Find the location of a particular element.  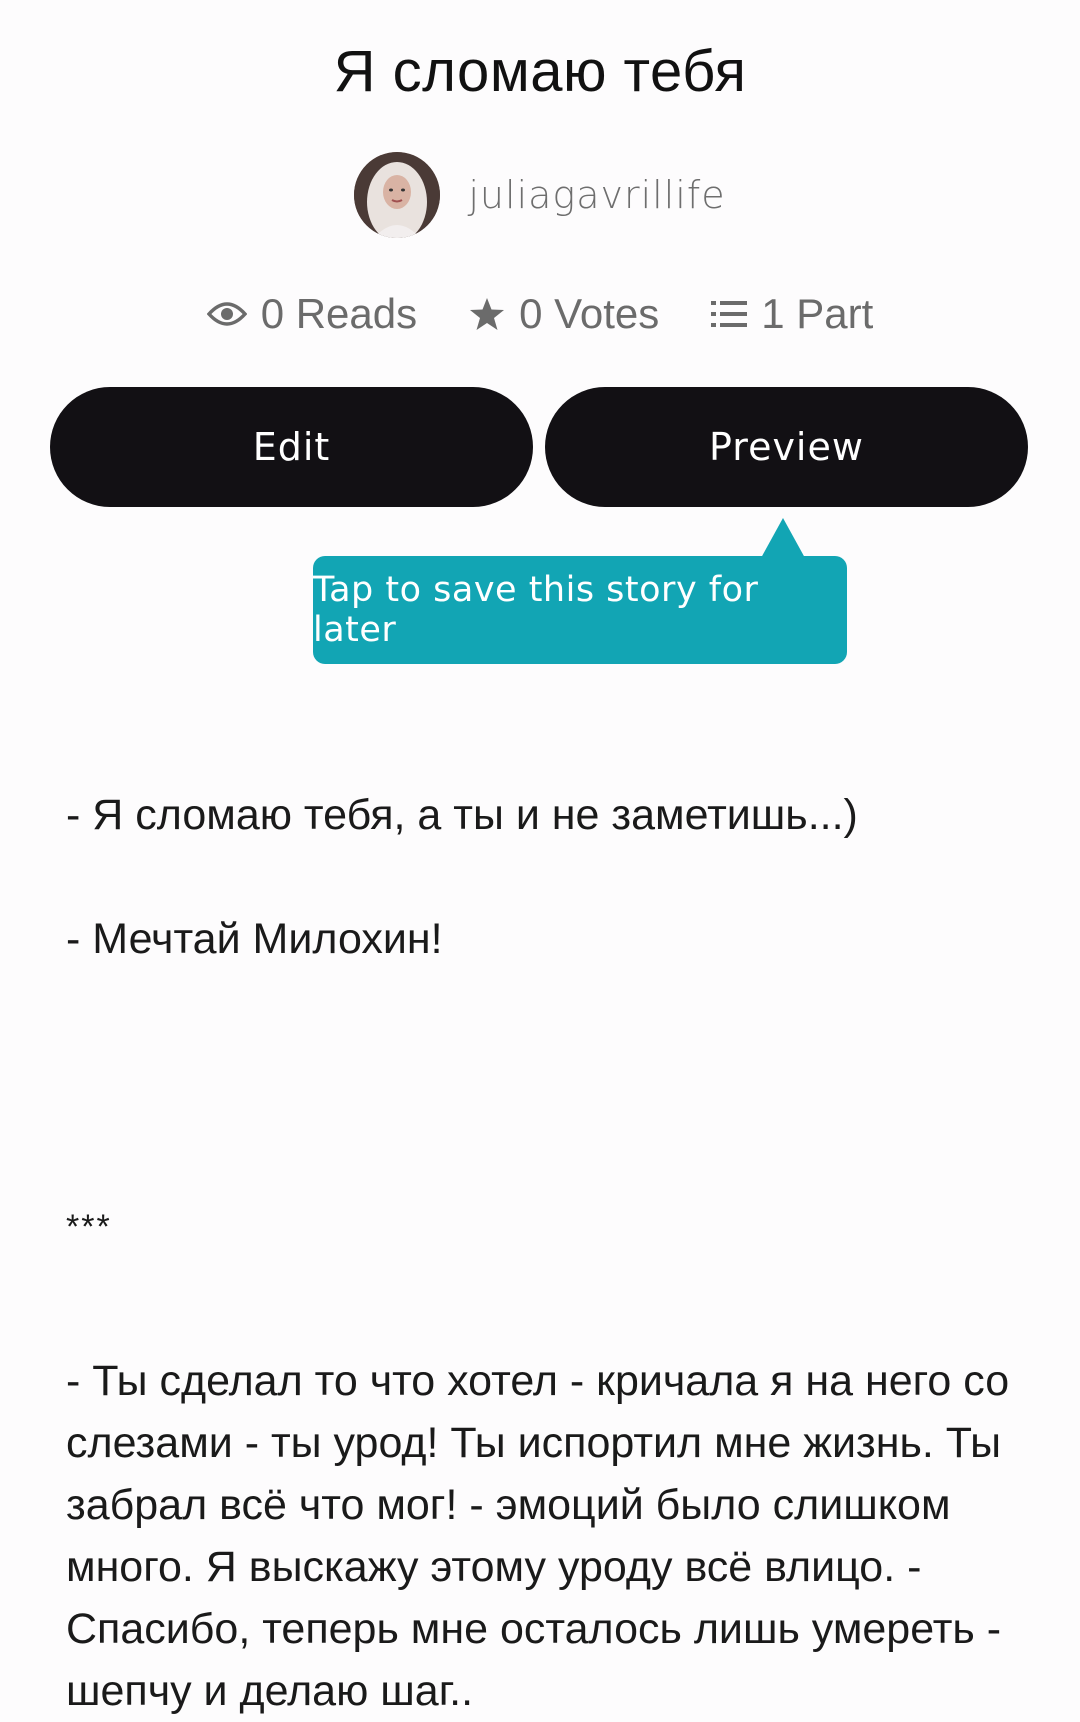

star-icon is located at coordinates (487, 314).